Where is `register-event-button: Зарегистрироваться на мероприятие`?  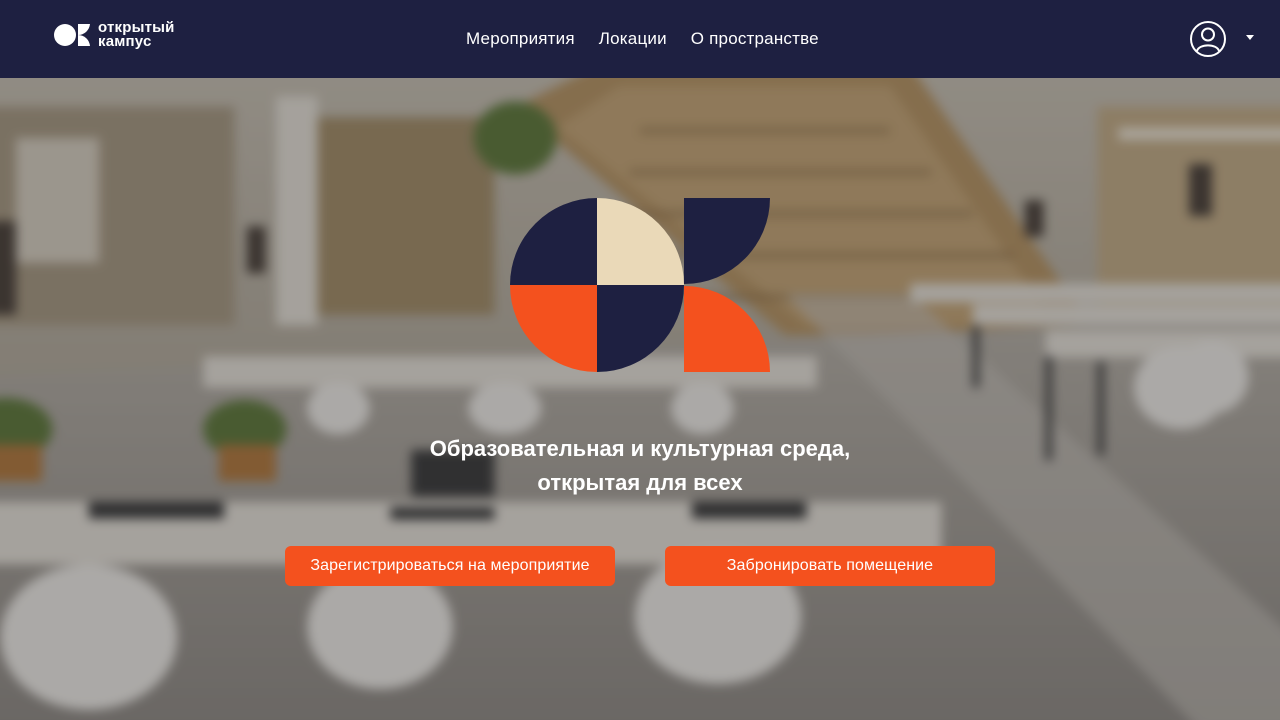 register-event-button: Зарегистрироваться на мероприятие is located at coordinates (450, 566).